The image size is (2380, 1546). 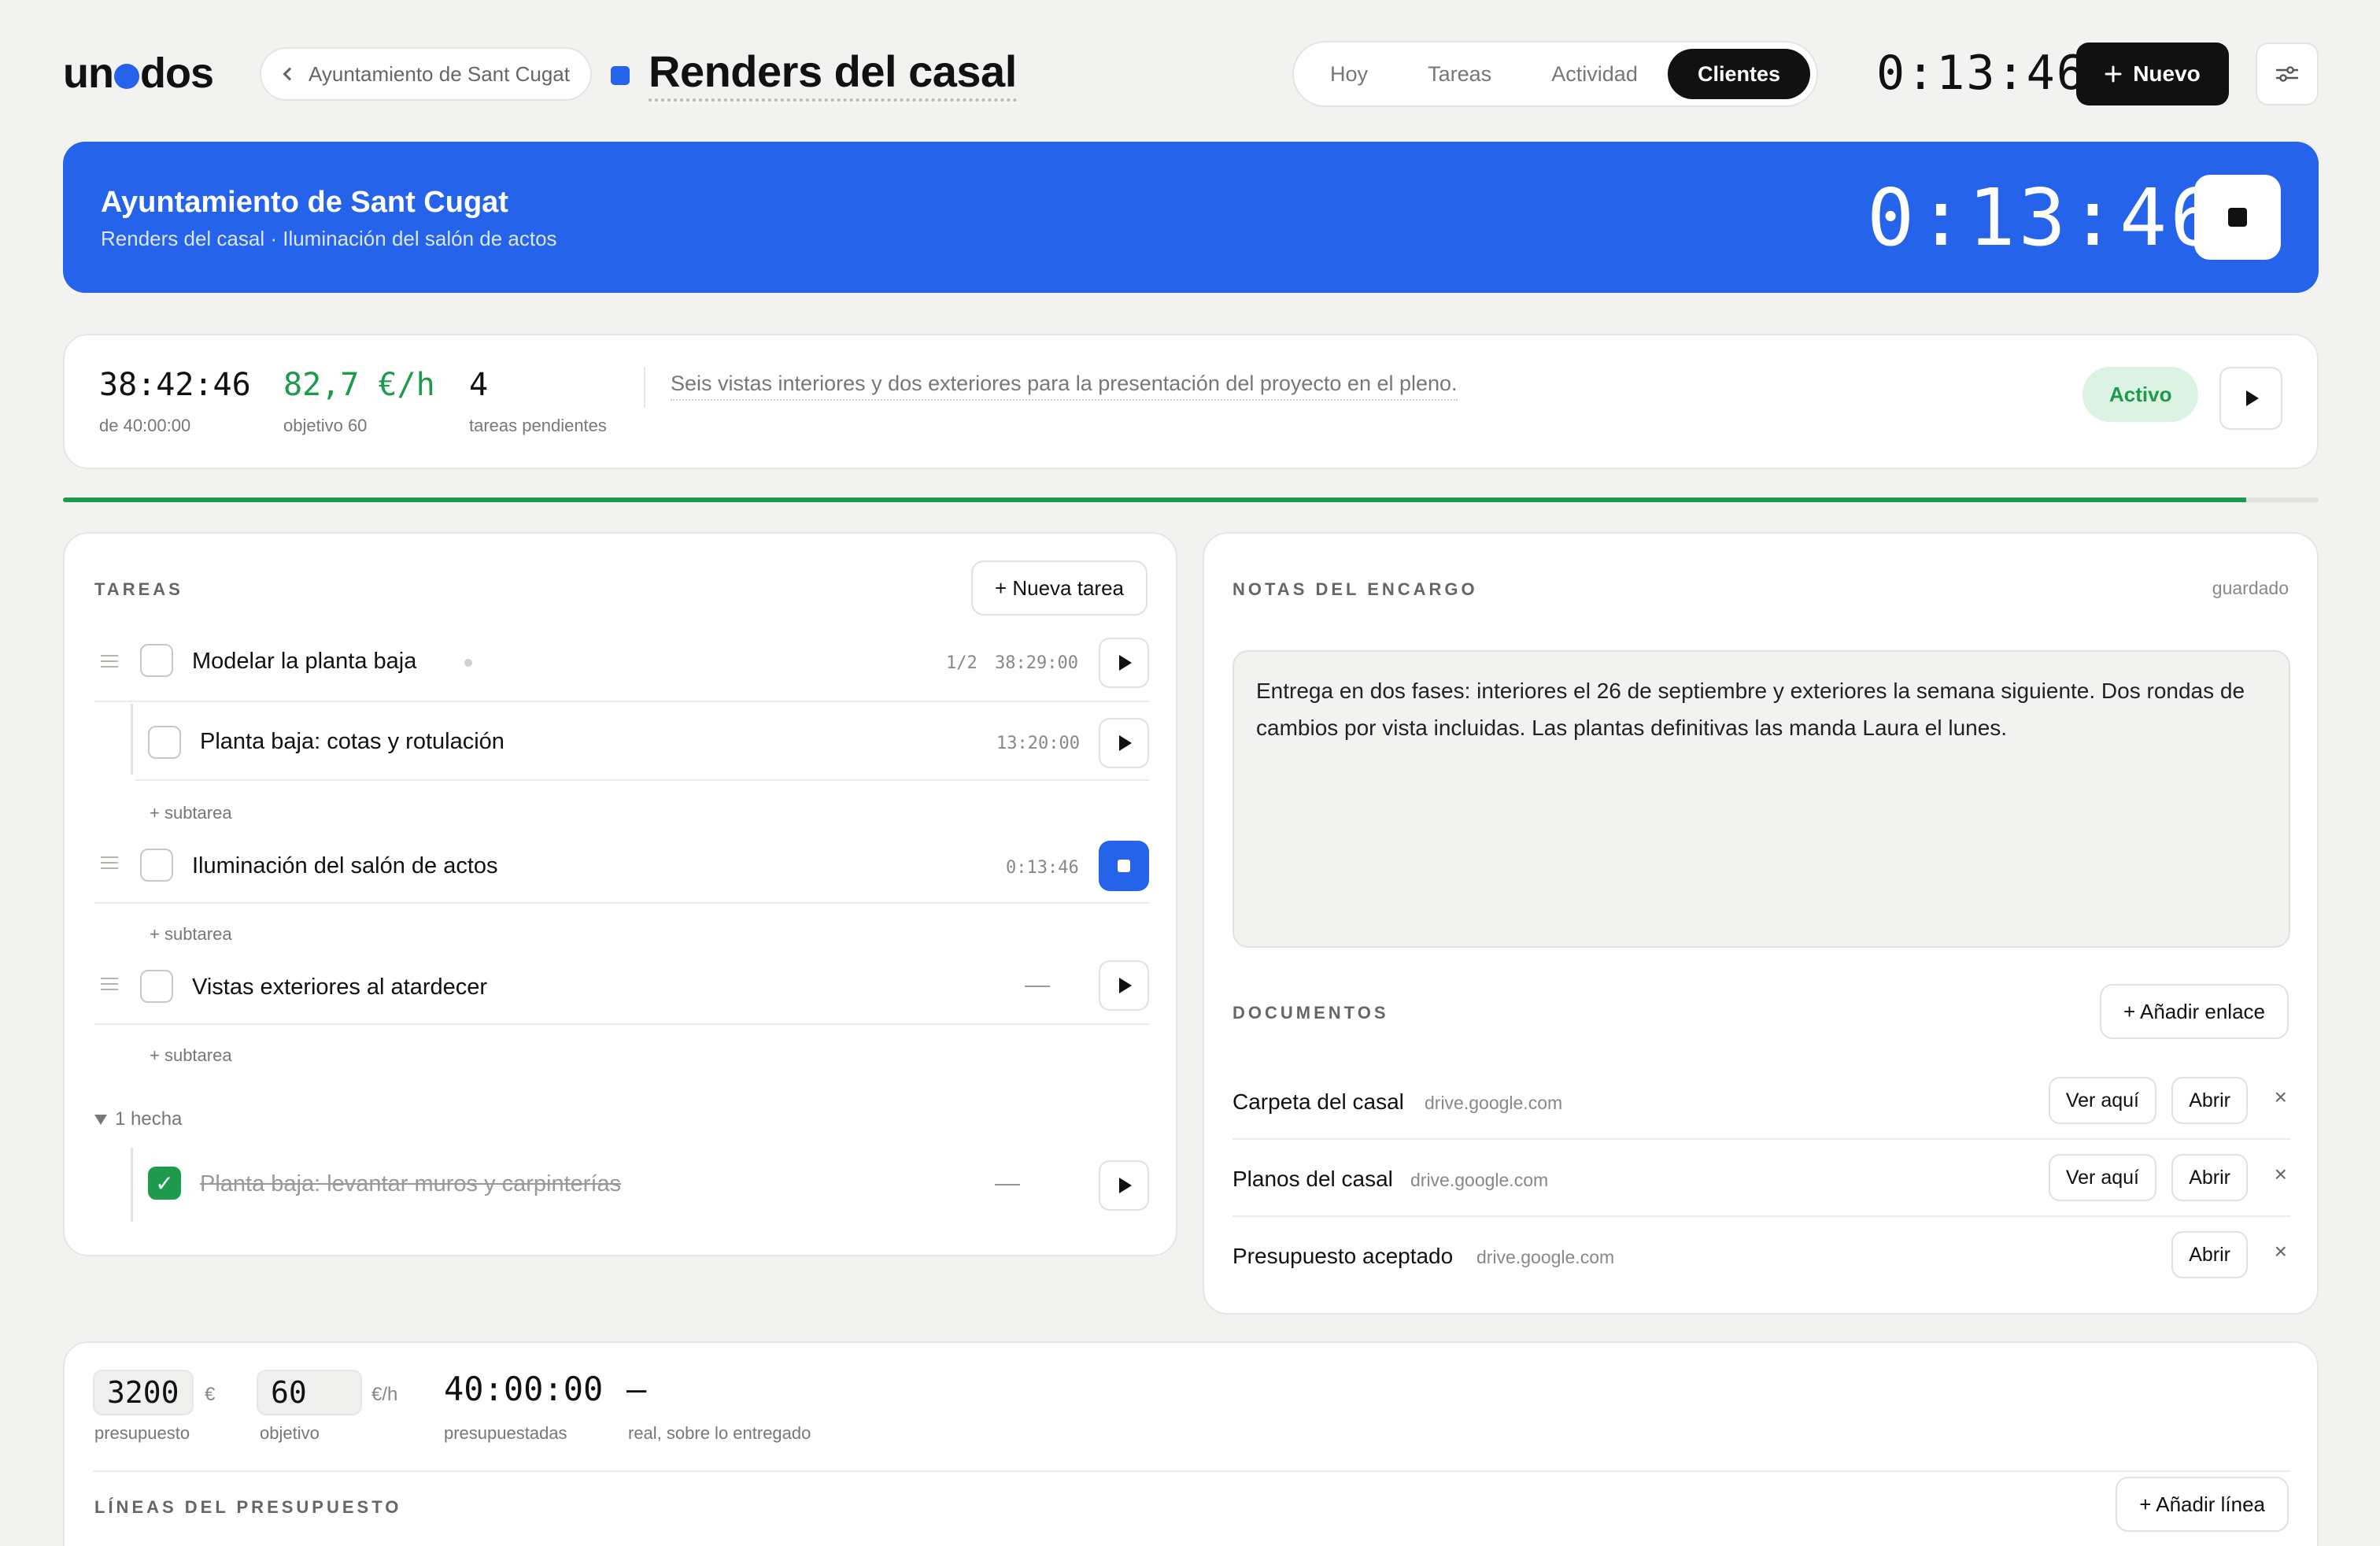 What do you see at coordinates (142, 1433) in the screenshot?
I see `budget-amount-label: presupuesto` at bounding box center [142, 1433].